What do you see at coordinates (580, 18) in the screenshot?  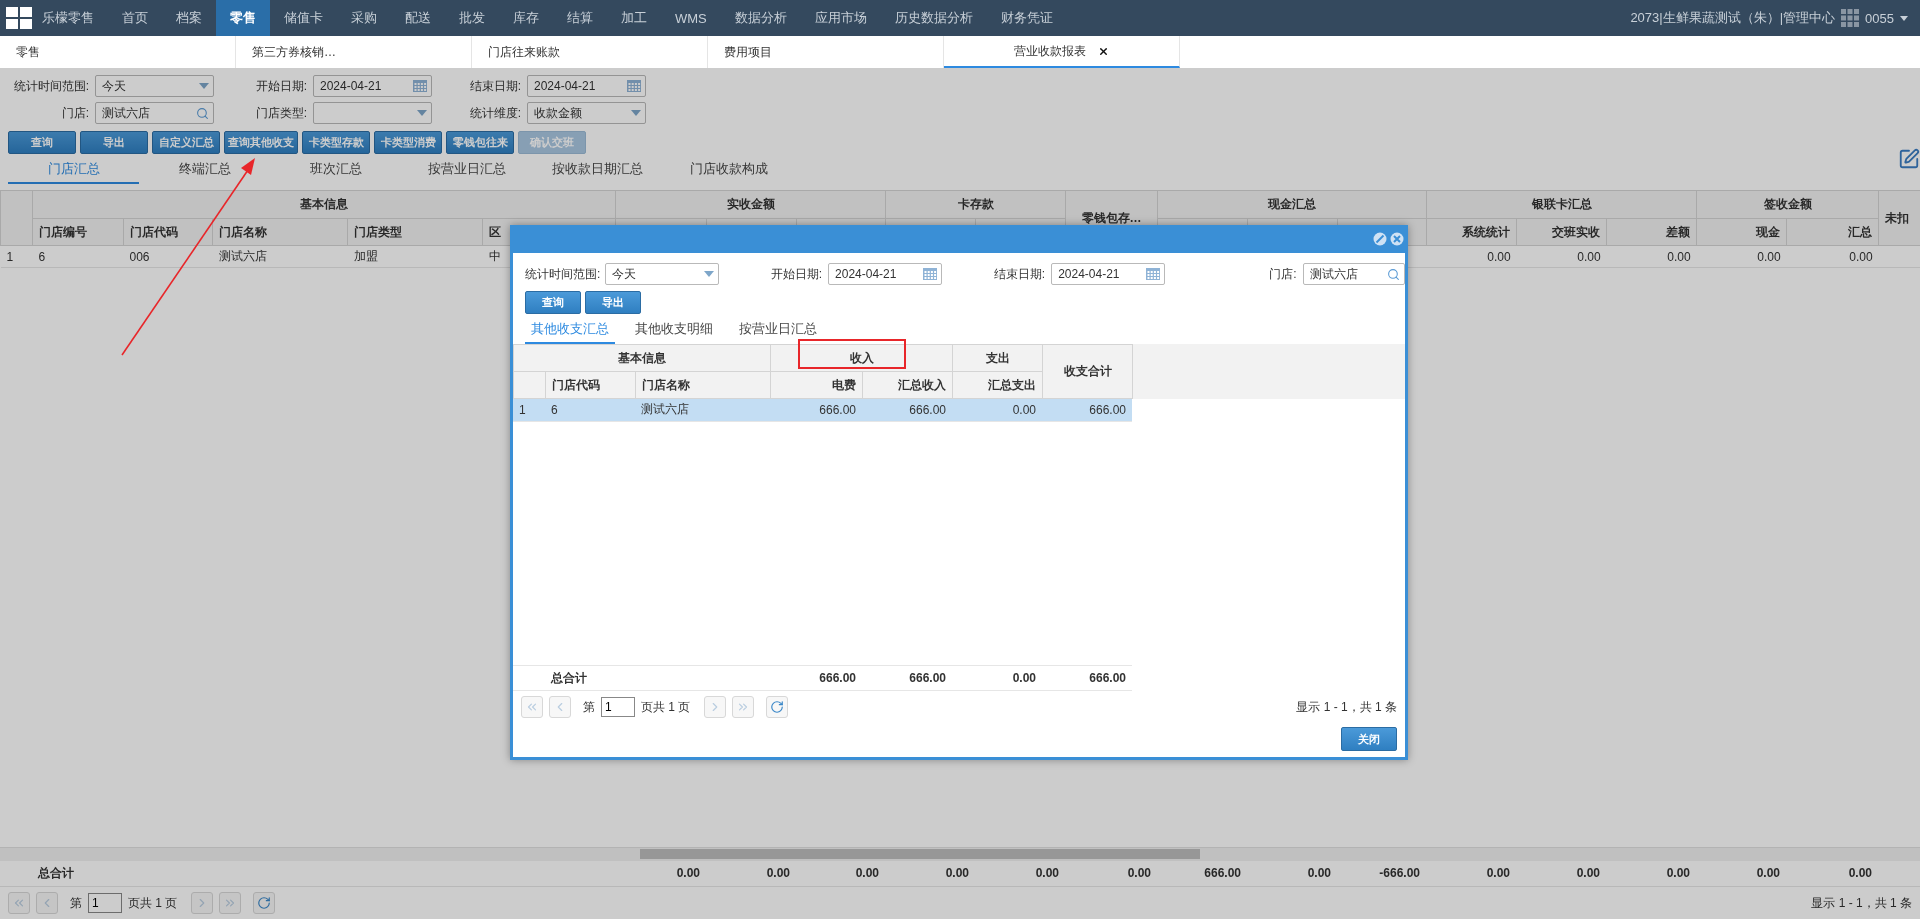 I see `nav-item: 结算` at bounding box center [580, 18].